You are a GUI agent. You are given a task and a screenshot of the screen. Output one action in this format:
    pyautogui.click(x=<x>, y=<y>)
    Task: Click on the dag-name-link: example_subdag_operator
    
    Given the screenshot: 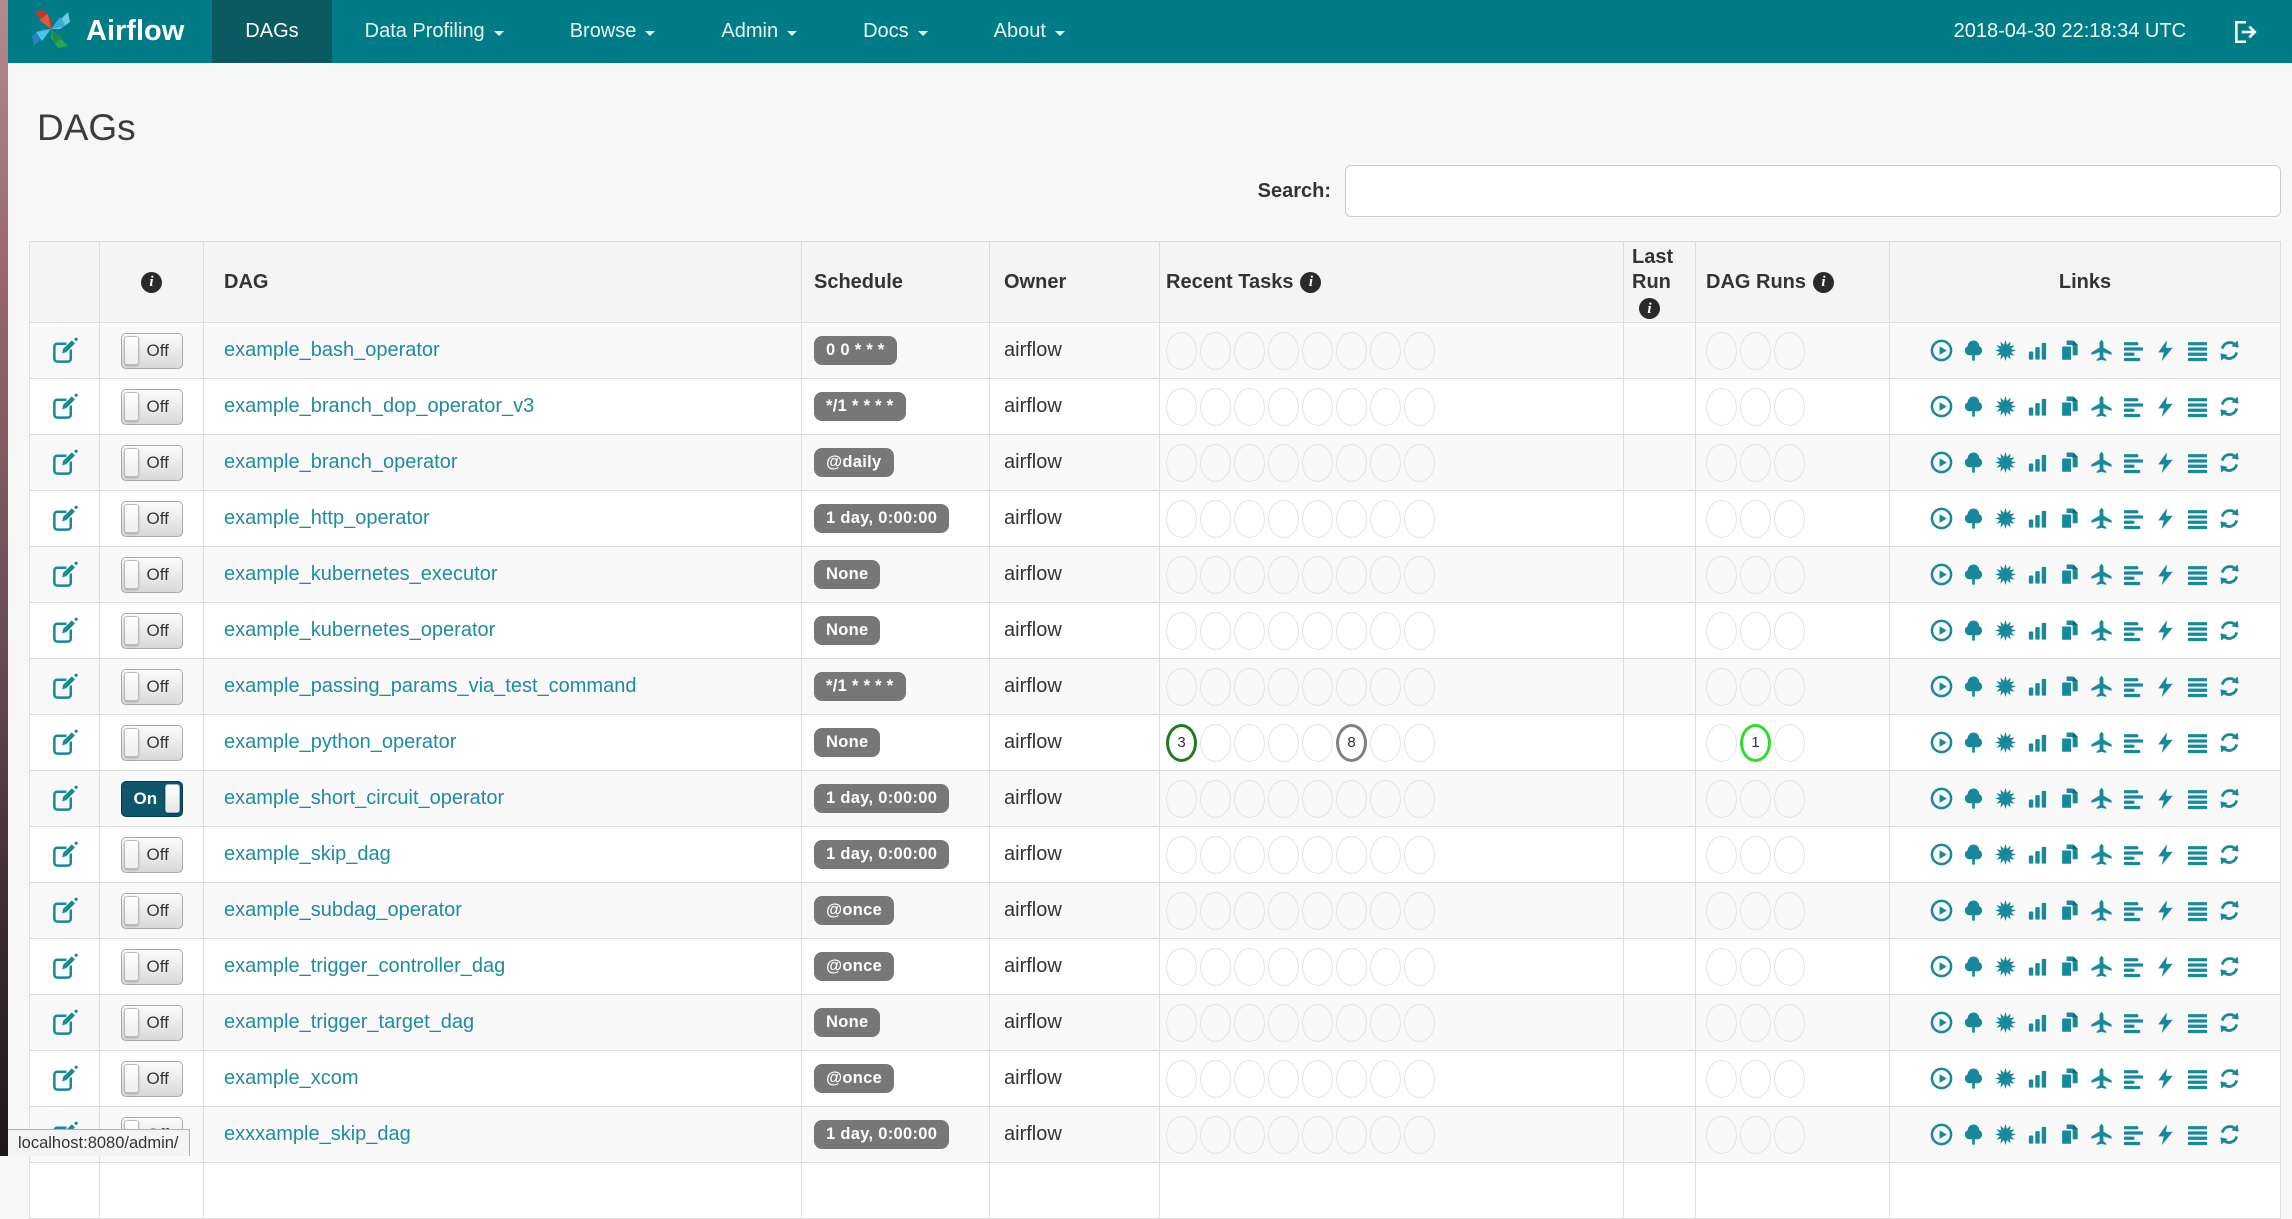 What is the action you would take?
    pyautogui.click(x=343, y=910)
    